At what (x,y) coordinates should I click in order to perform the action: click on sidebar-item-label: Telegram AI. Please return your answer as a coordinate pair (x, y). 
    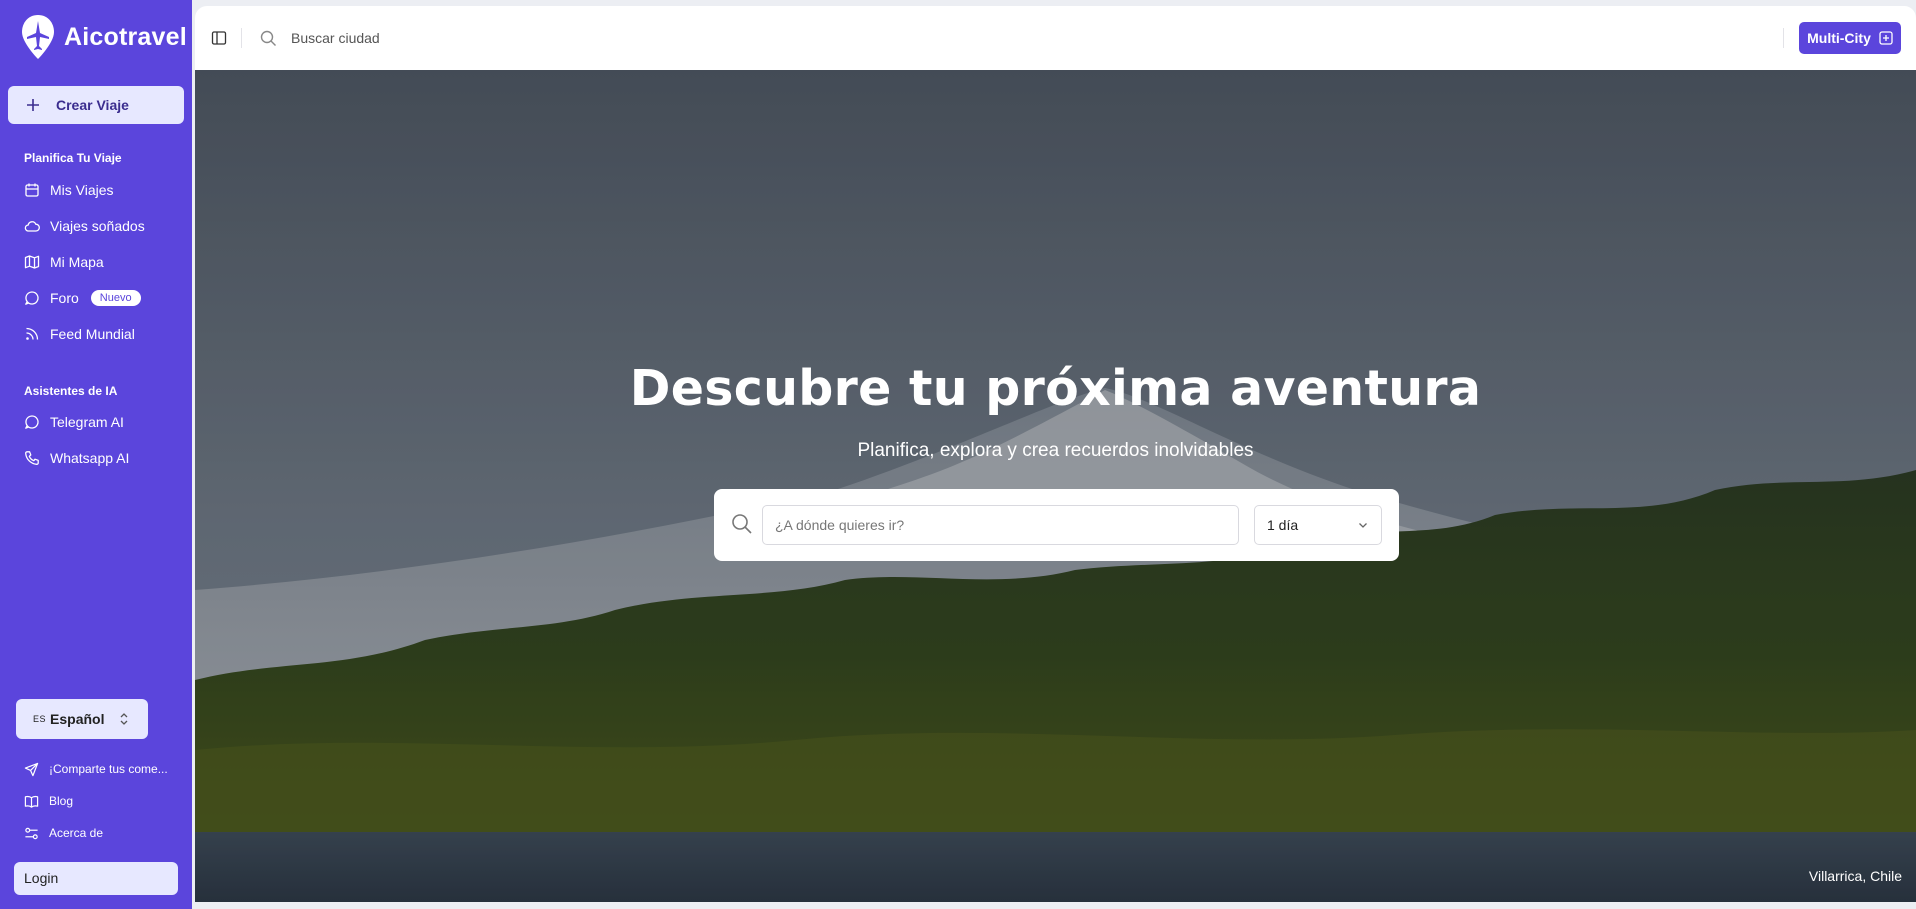
    Looking at the image, I should click on (87, 422).